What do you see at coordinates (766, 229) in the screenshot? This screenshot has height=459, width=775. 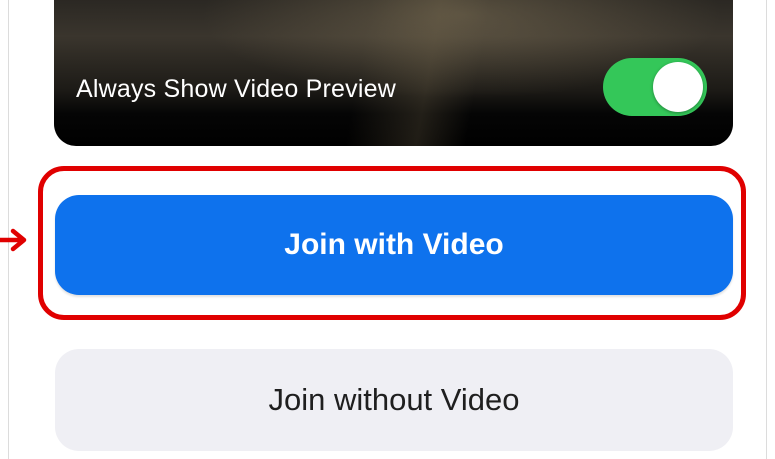 I see `screen-border-right` at bounding box center [766, 229].